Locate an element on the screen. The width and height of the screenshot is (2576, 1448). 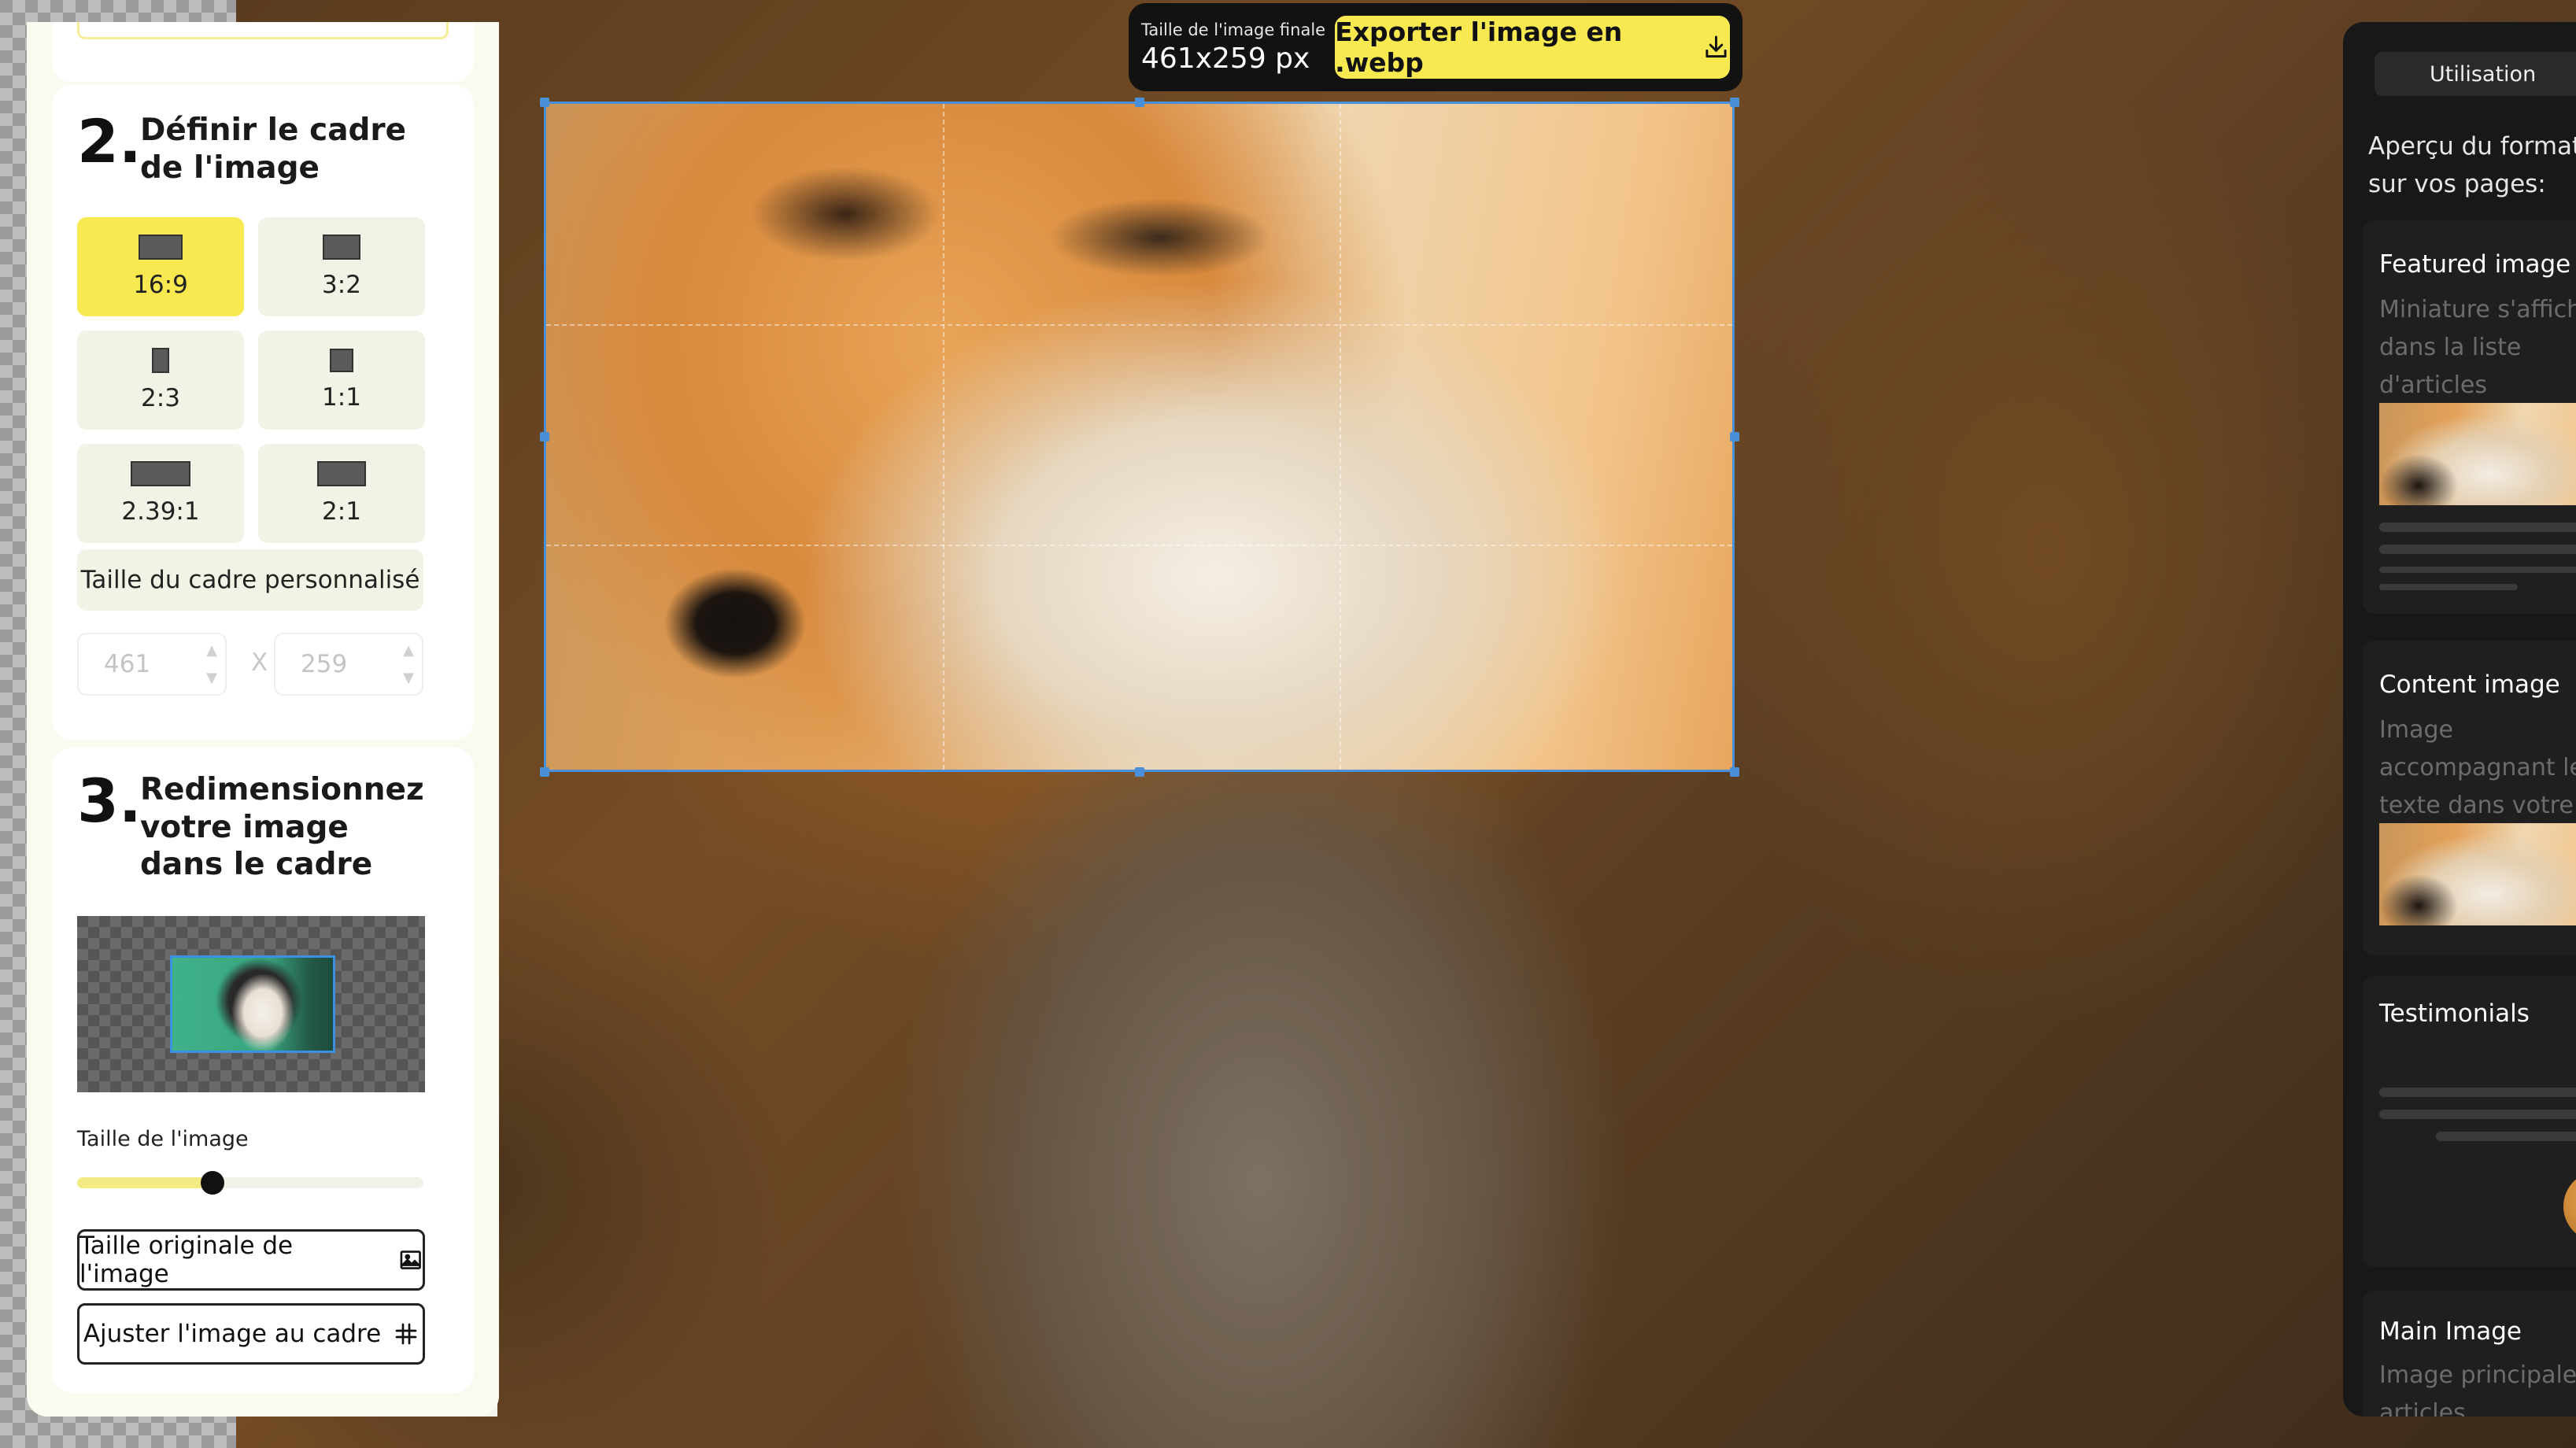
step2-title: Définir le cadre de l'image is located at coordinates (273, 149).